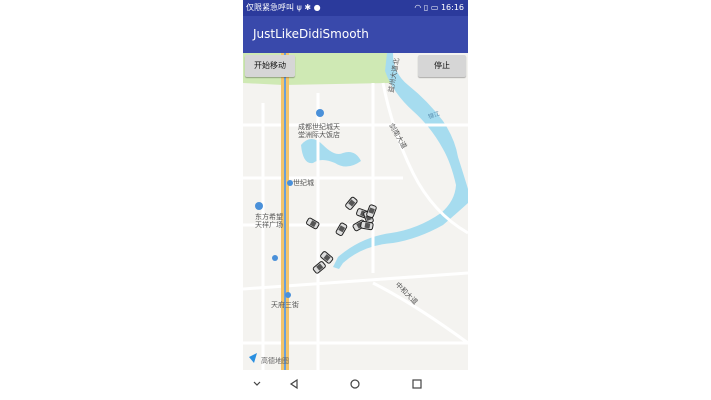 The width and height of the screenshot is (711, 400). What do you see at coordinates (299, 7) in the screenshot?
I see `usb-icon: ψ` at bounding box center [299, 7].